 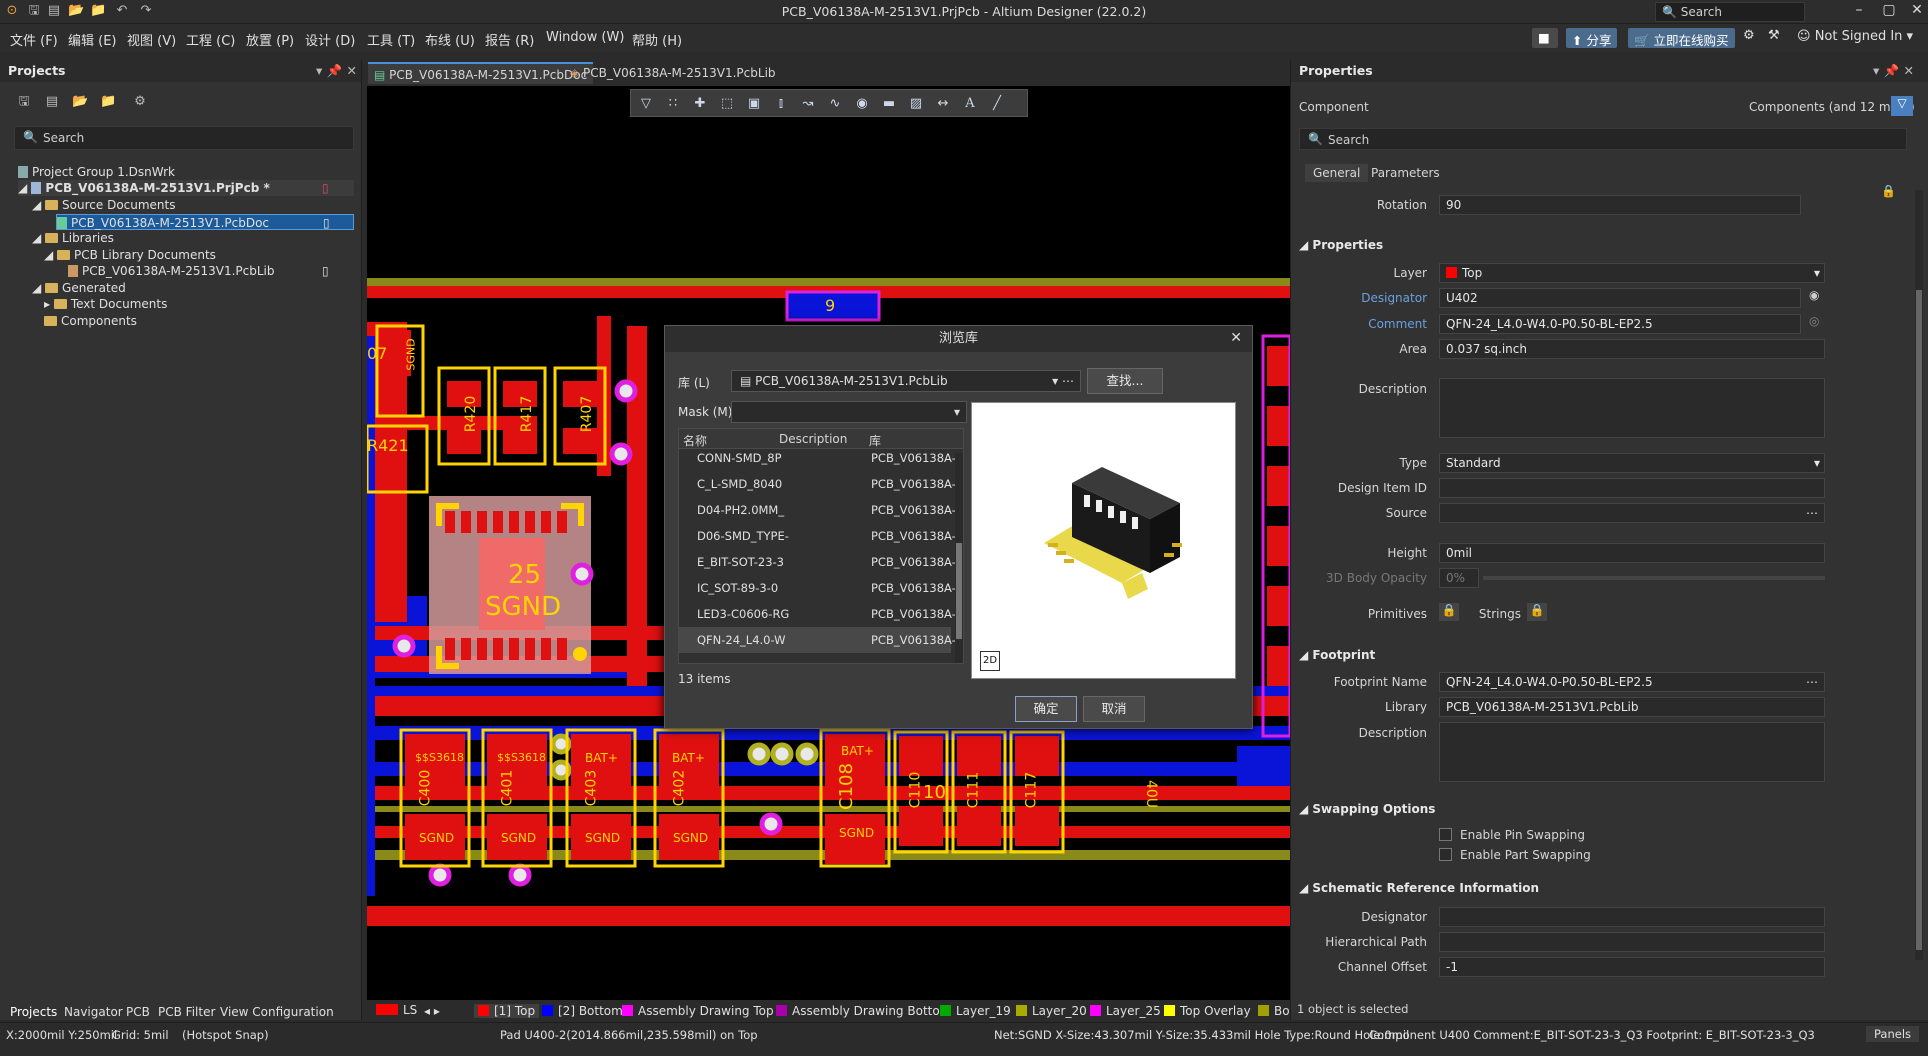 I want to click on chat-button: ■, so click(x=1545, y=38).